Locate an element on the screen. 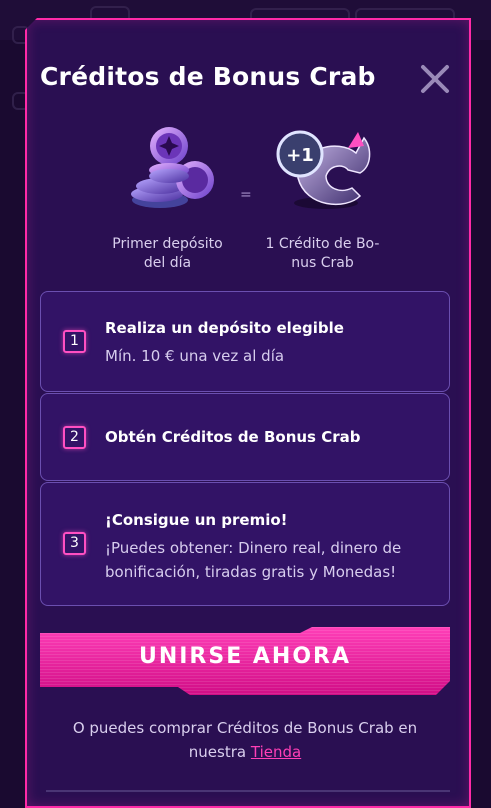 This screenshot has width=491, height=808. store-link: Tienda is located at coordinates (276, 752).